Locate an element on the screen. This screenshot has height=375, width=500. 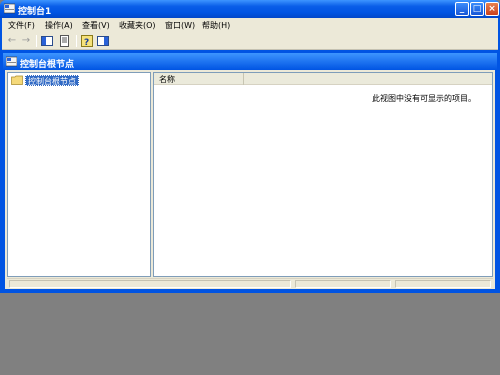
properties-icon is located at coordinates (65, 41).